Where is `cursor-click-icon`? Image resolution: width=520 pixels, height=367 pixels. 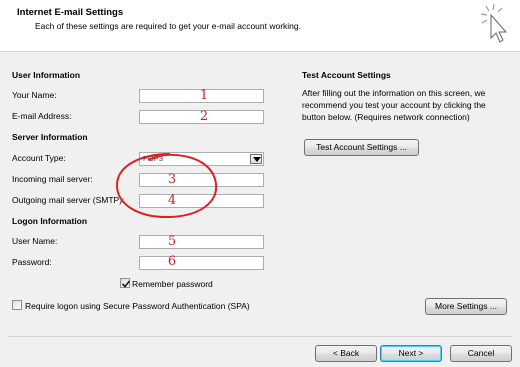
cursor-click-icon is located at coordinates (494, 23).